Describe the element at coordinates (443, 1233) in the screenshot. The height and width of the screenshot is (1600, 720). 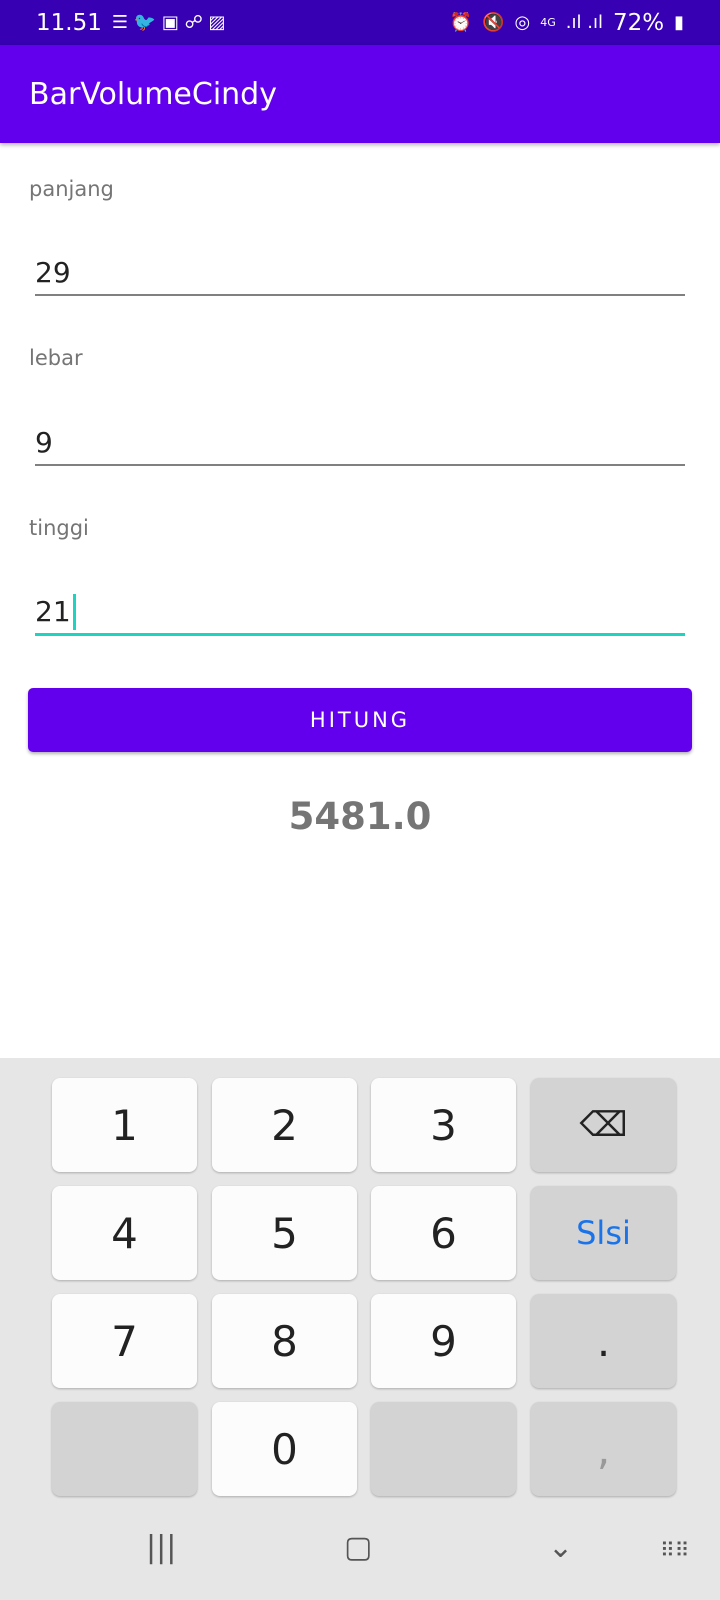
I see `key-6: 6` at that location.